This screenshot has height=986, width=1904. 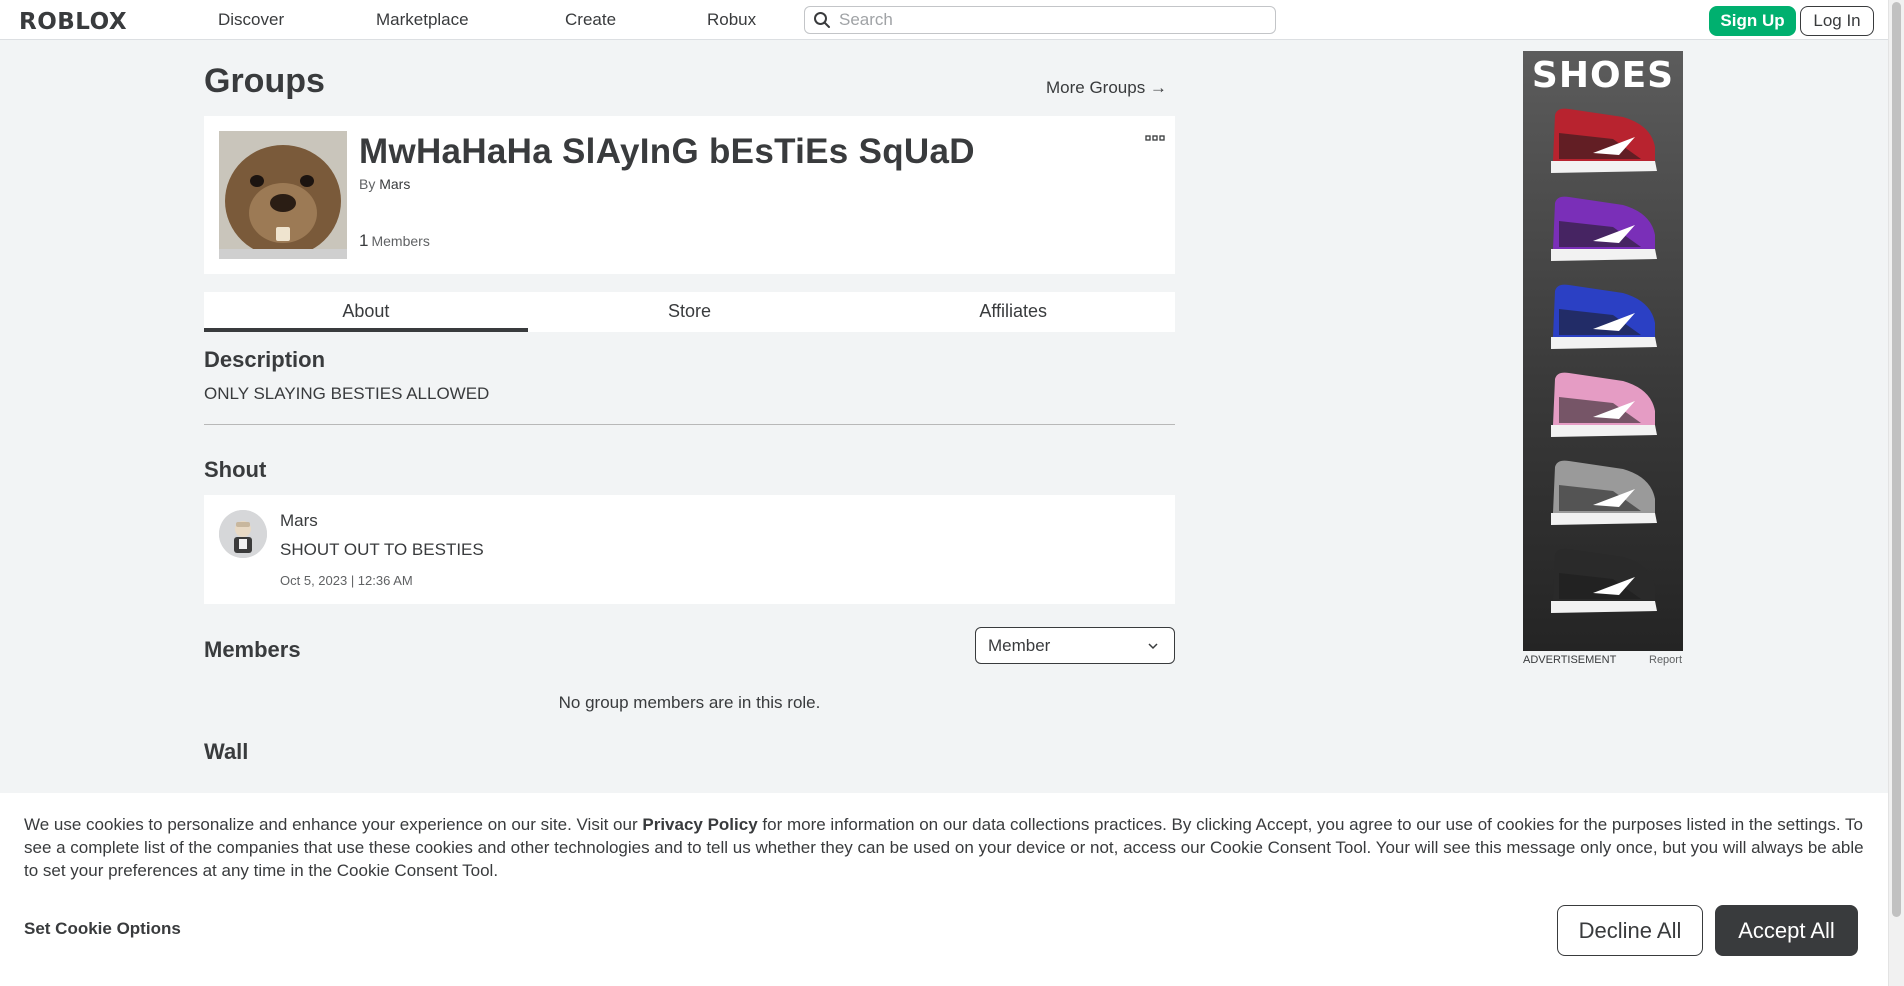 What do you see at coordinates (1752, 21) in the screenshot?
I see `sign-up-button: Sign Up` at bounding box center [1752, 21].